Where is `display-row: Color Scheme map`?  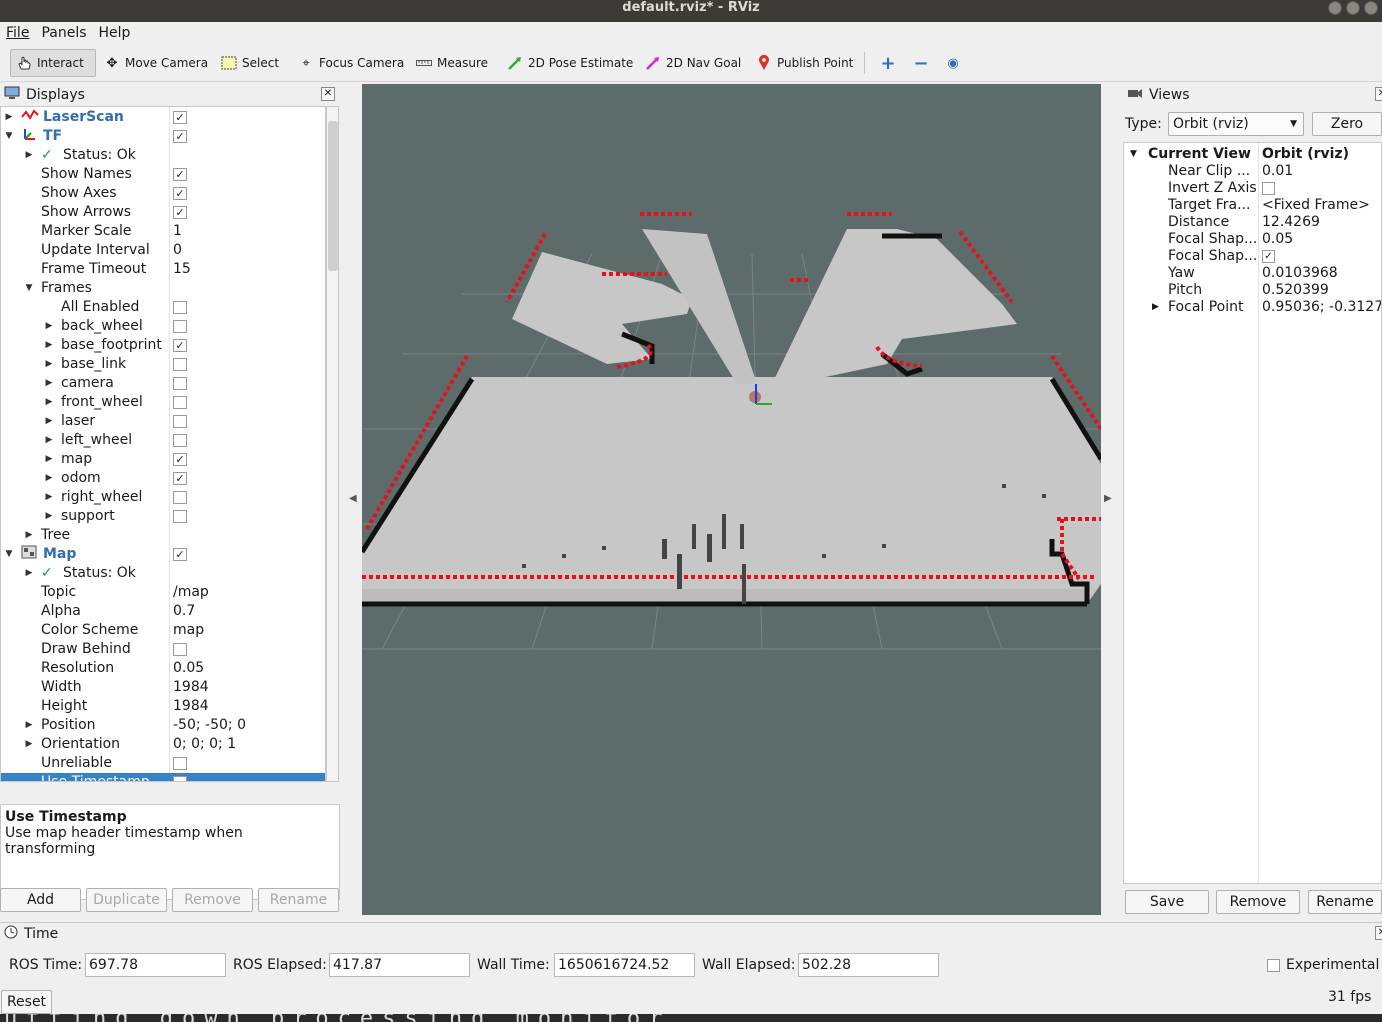
display-row: Color Scheme map is located at coordinates (163, 630).